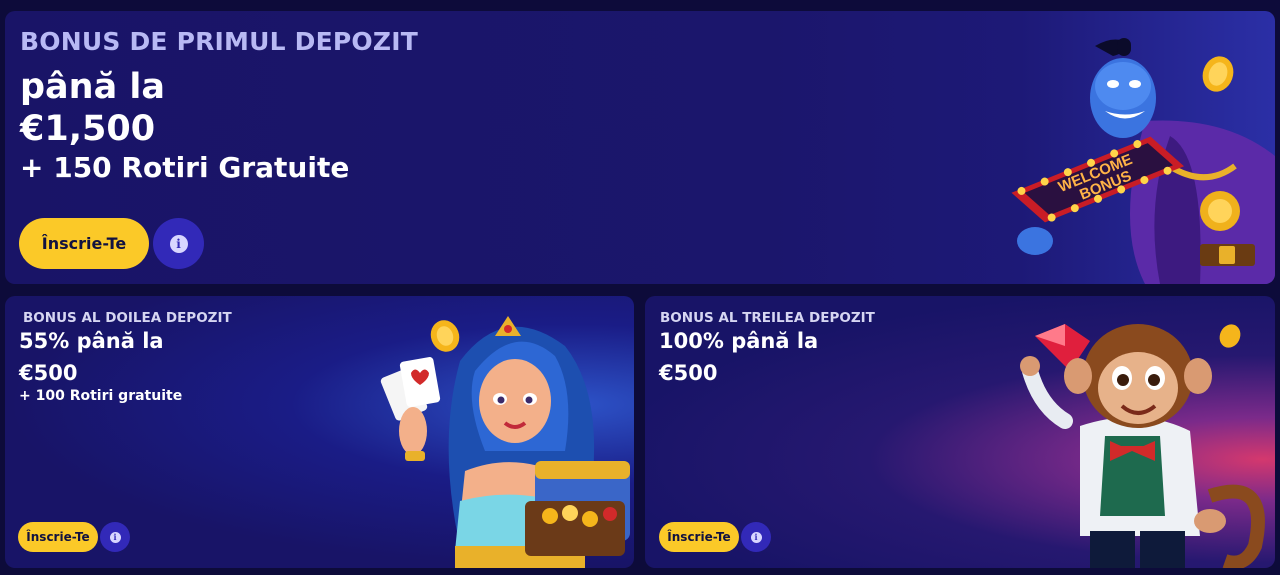  I want to click on third-bonus-amount: €500, so click(688, 373).